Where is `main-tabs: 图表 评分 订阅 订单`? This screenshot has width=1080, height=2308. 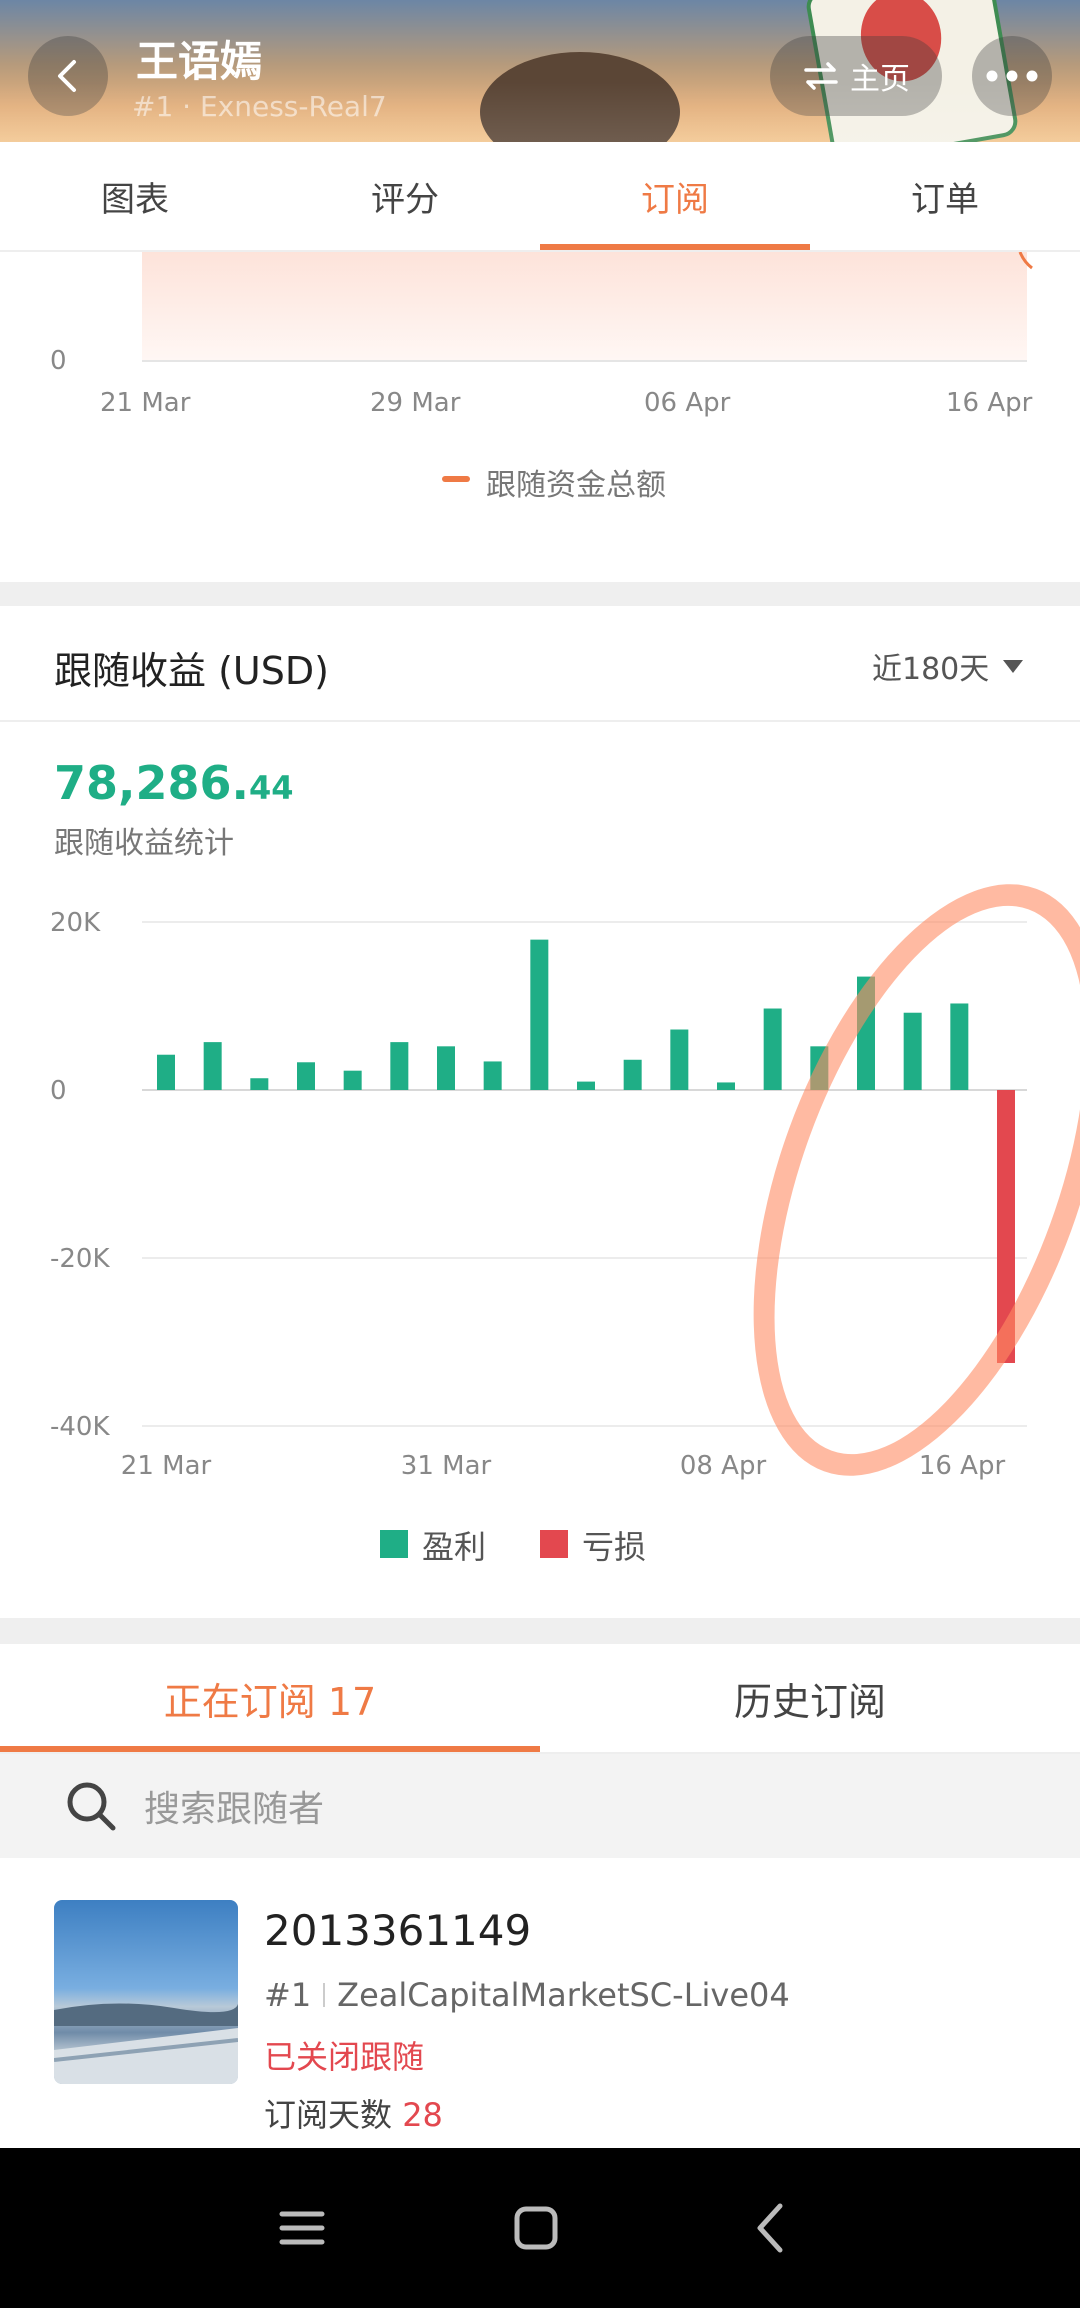
main-tabs: 图表 评分 订阅 订单 is located at coordinates (540, 197).